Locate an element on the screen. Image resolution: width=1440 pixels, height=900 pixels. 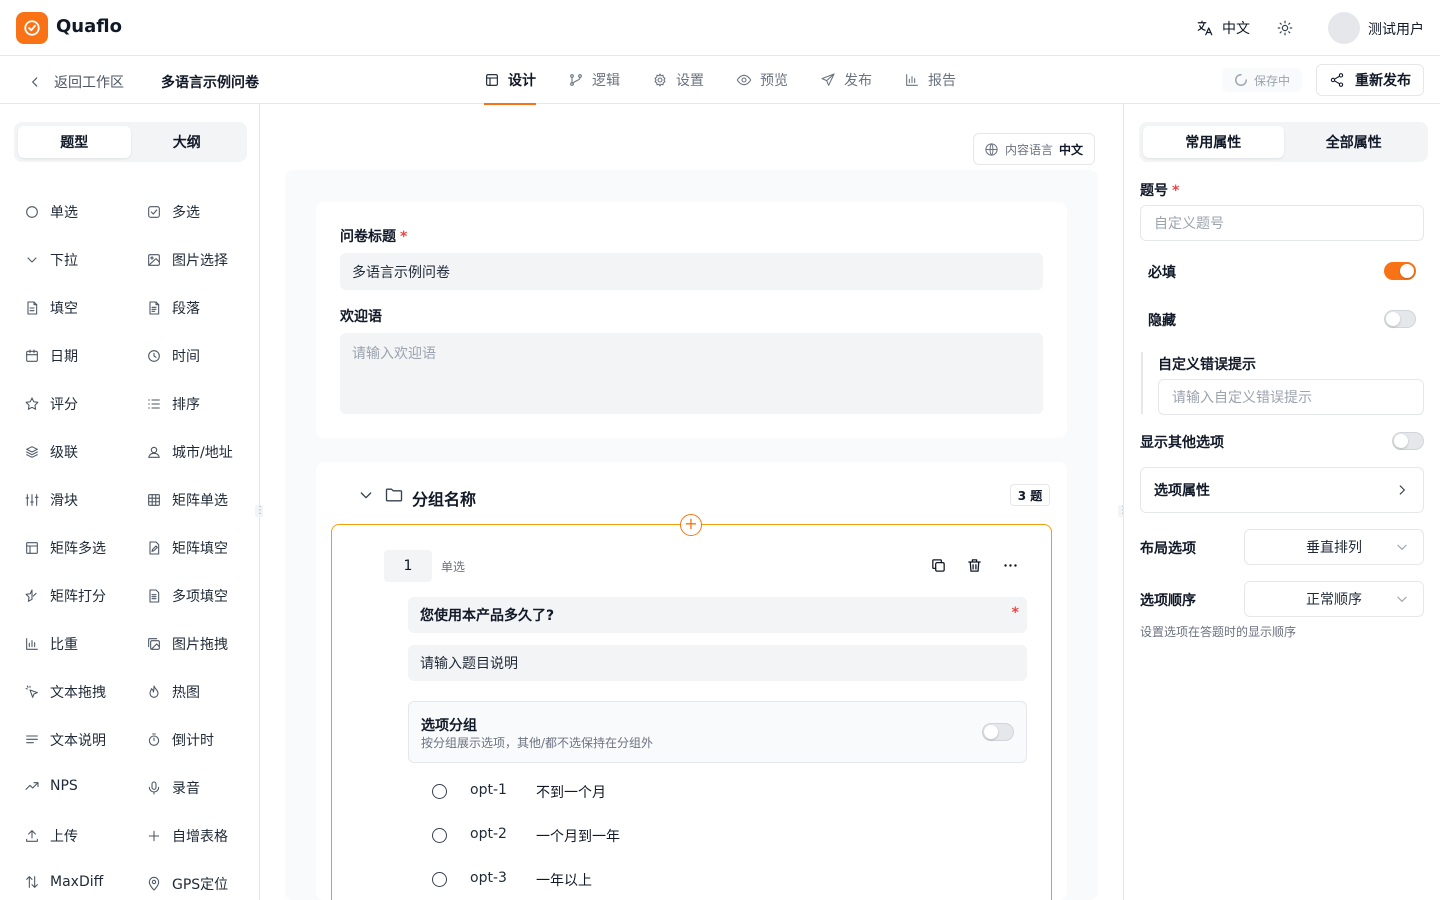
question-type-item: 级联 is located at coordinates (51, 452).